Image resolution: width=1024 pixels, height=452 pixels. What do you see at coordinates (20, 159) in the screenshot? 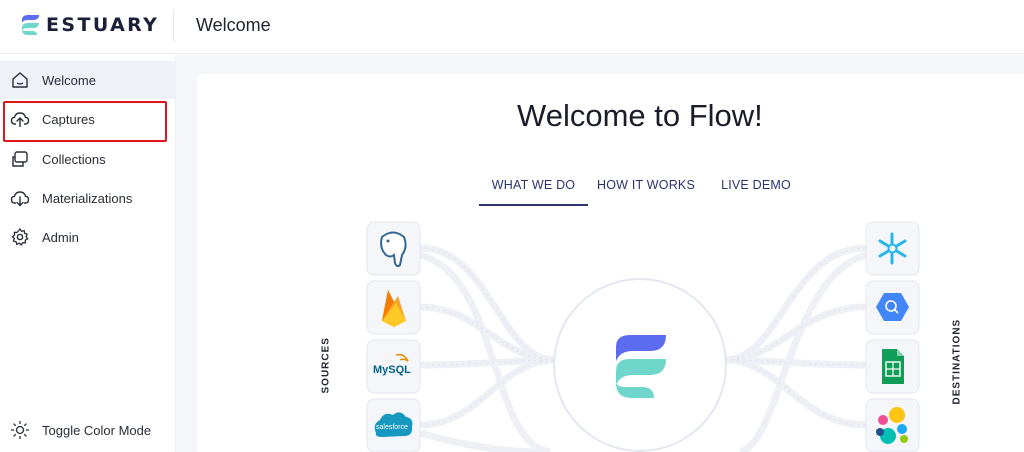
I see `collections-icon` at bounding box center [20, 159].